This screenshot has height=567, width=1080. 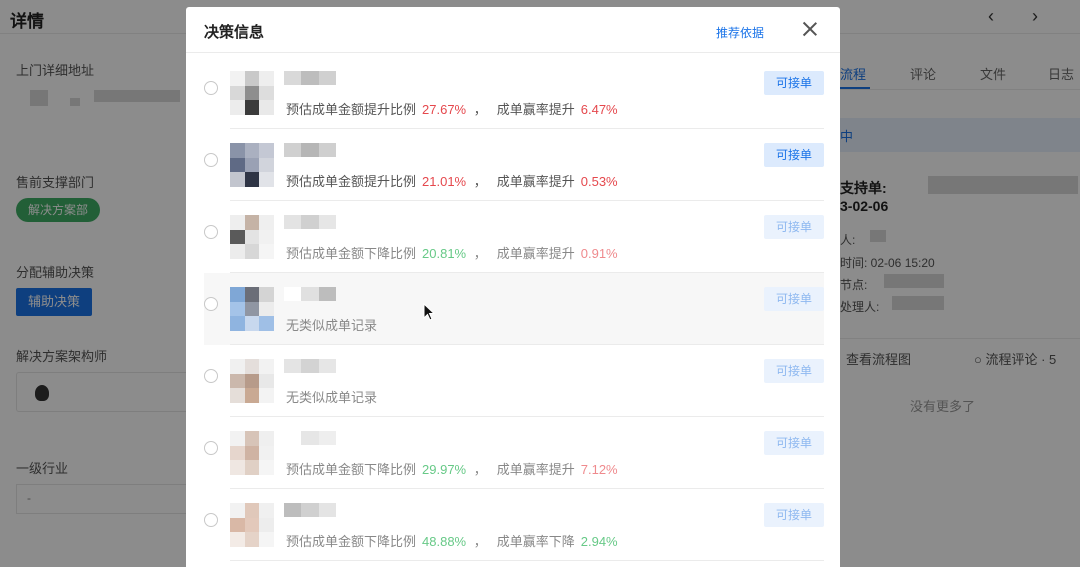 I want to click on modal-title: 决策信息, so click(x=234, y=32).